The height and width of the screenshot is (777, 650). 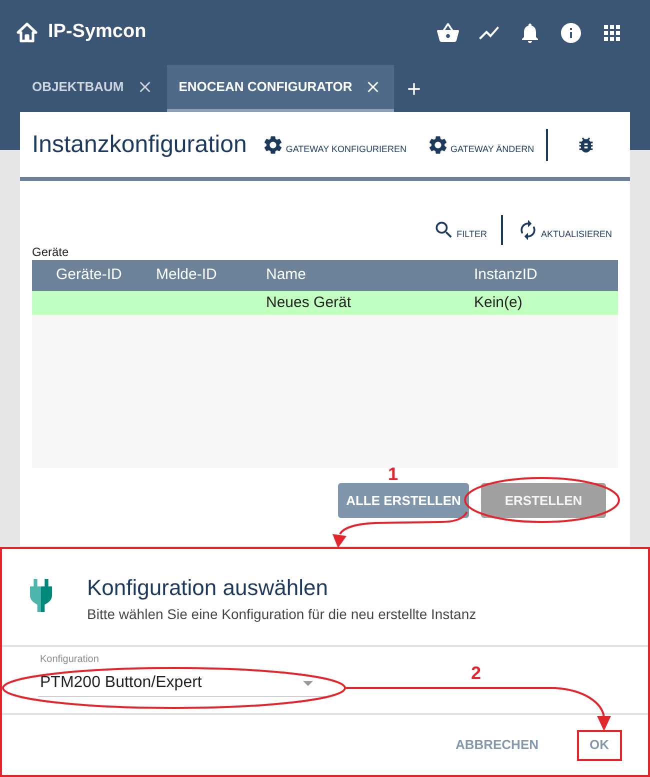 What do you see at coordinates (69, 660) in the screenshot?
I see `field-label: Konfiguration` at bounding box center [69, 660].